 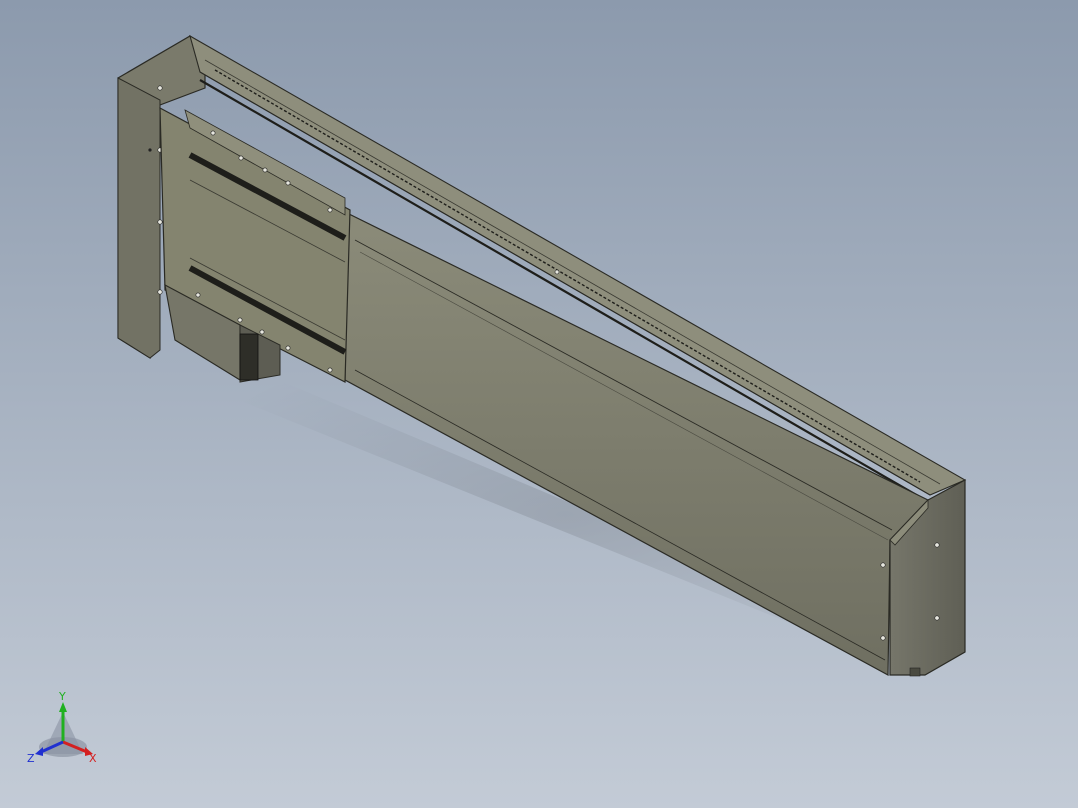 What do you see at coordinates (62, 728) in the screenshot?
I see `coordinate-triad: Y X Z` at bounding box center [62, 728].